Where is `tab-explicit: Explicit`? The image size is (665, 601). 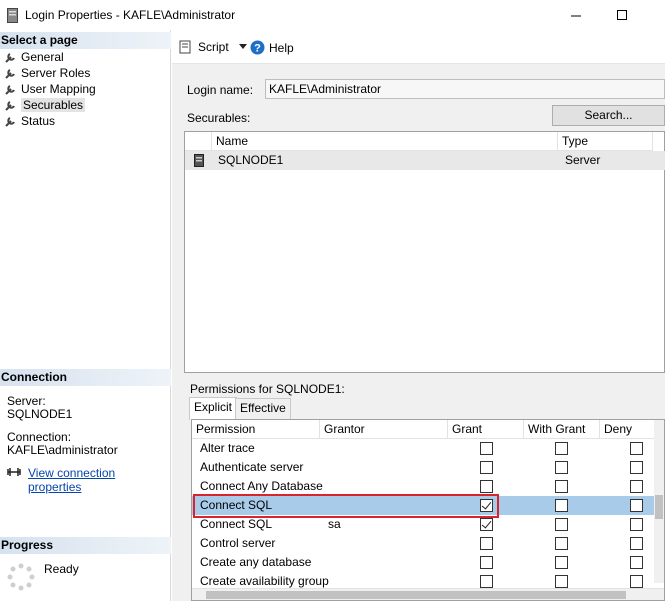 tab-explicit: Explicit is located at coordinates (213, 408).